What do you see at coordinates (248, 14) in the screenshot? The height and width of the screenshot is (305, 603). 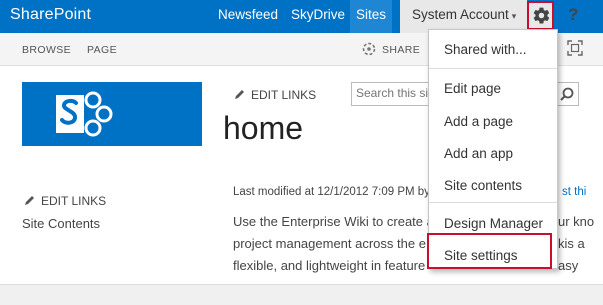 I see `nav-newsfeed: Newsfeed` at bounding box center [248, 14].